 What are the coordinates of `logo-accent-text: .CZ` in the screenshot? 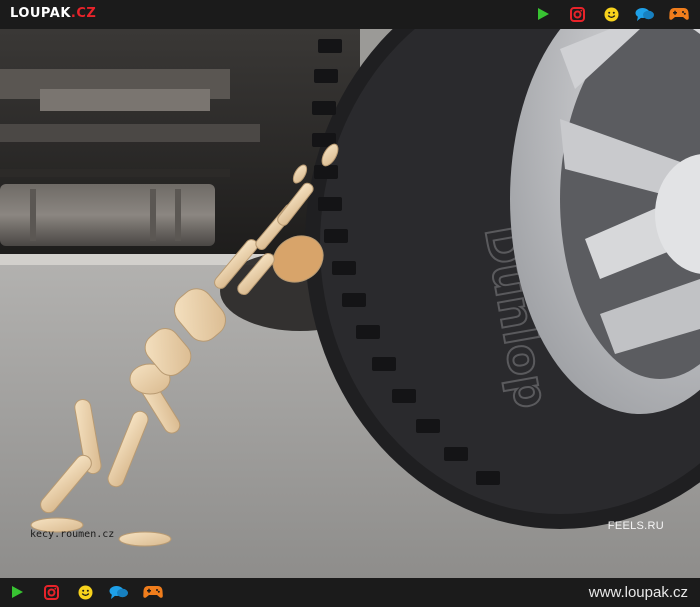 It's located at (83, 13).